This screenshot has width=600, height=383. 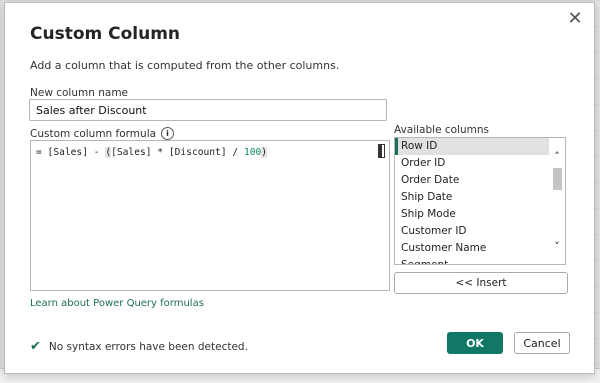 I want to click on available-column-item: Customer Name, so click(x=480, y=248).